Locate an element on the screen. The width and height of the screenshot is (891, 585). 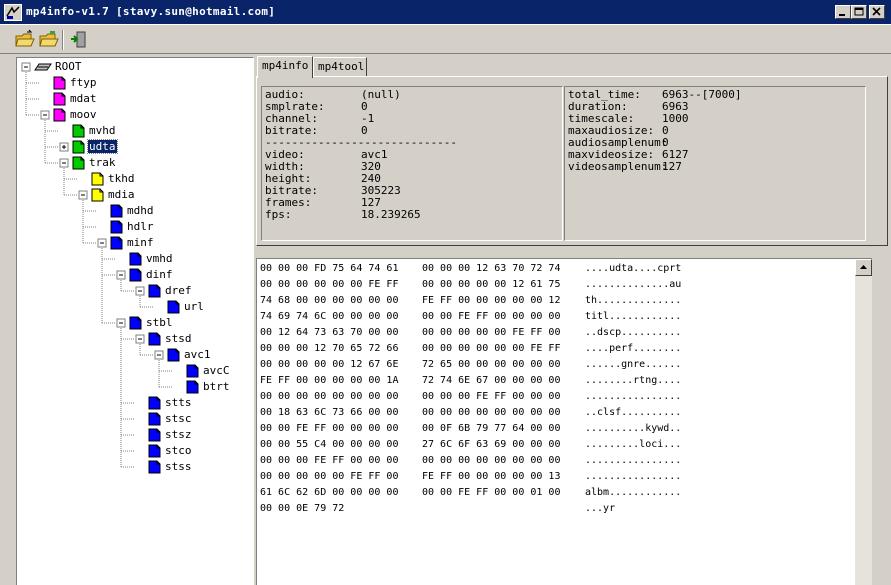
atom-mvhd-icon is located at coordinates (78, 131).